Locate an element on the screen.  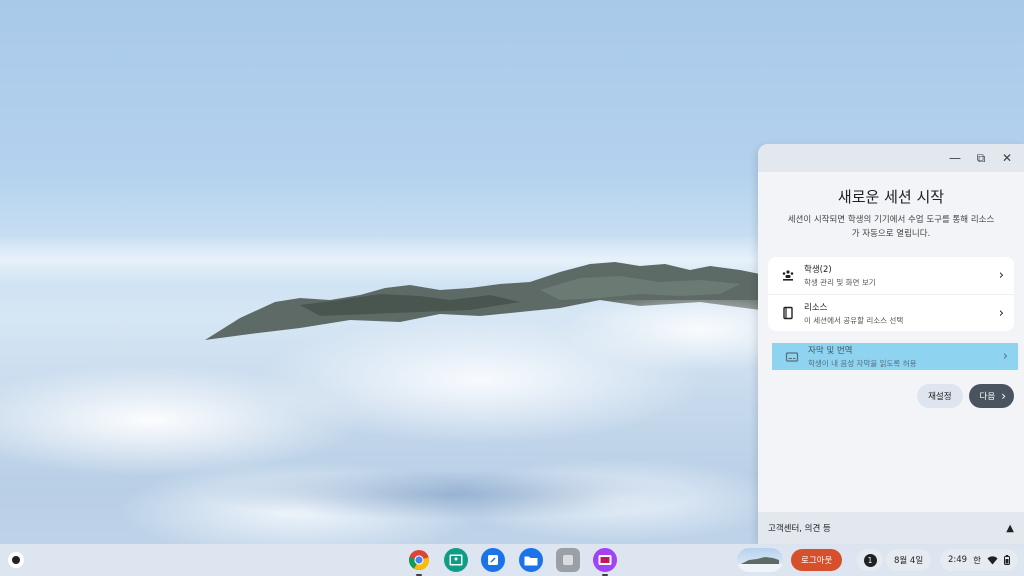
minimize-icon: — is located at coordinates (955, 158).